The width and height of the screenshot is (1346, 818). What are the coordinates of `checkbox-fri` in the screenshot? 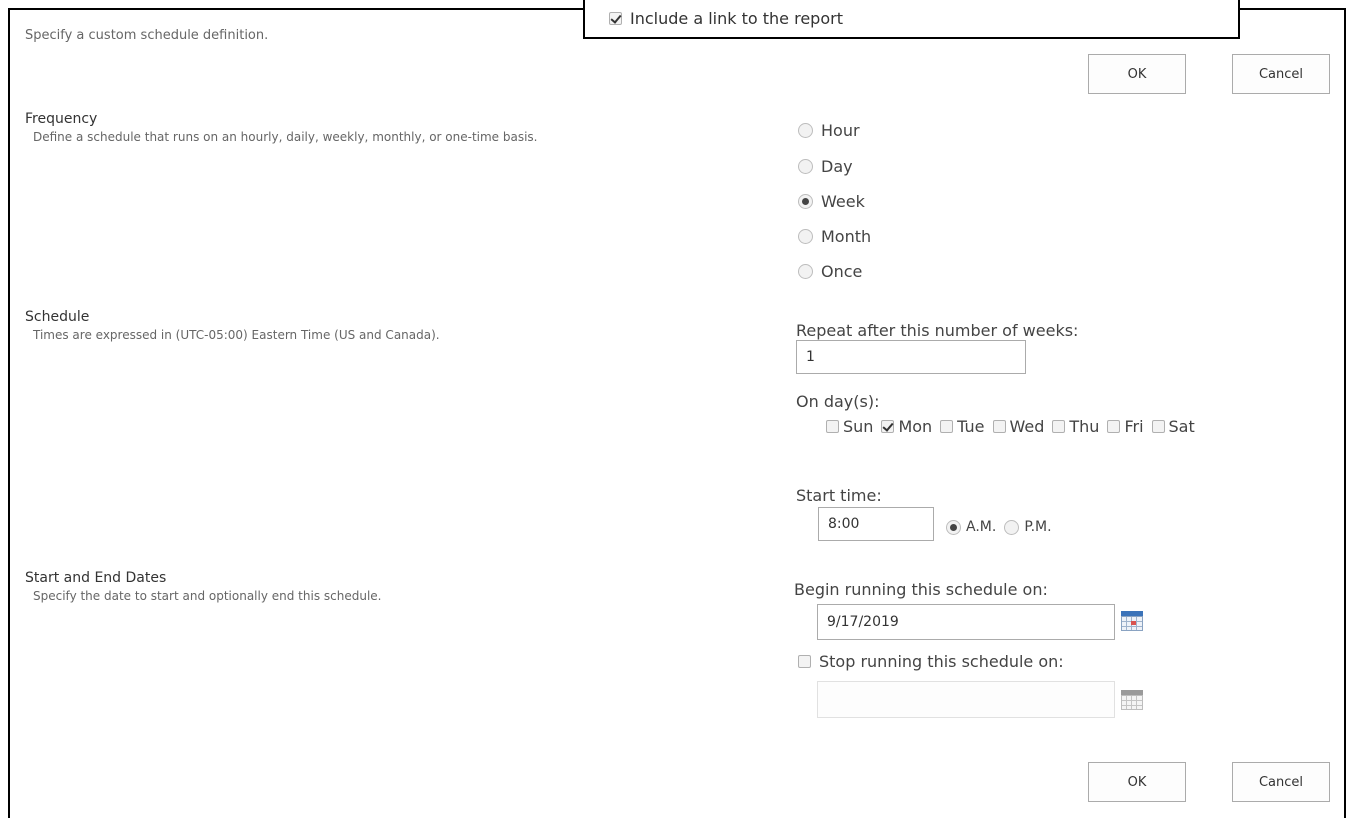 It's located at (1114, 426).